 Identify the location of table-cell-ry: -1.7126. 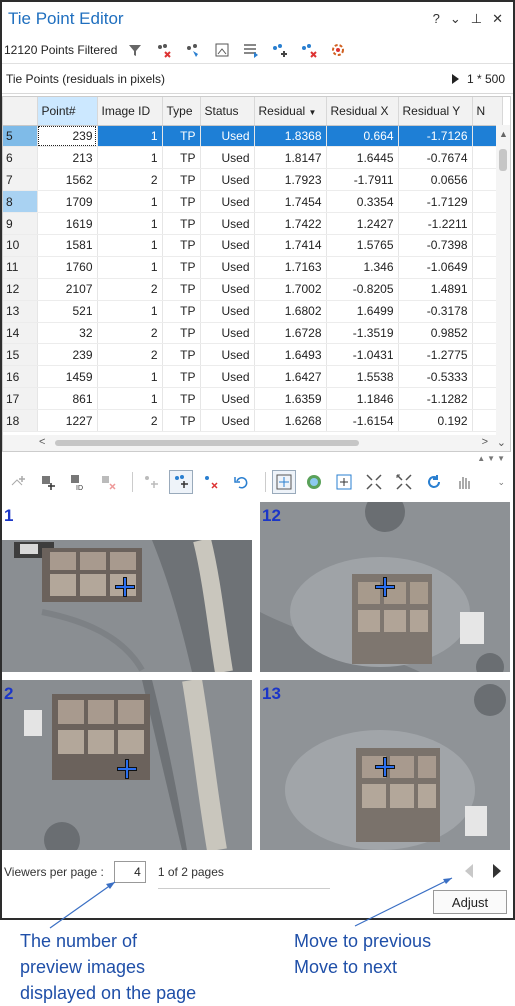
(435, 136).